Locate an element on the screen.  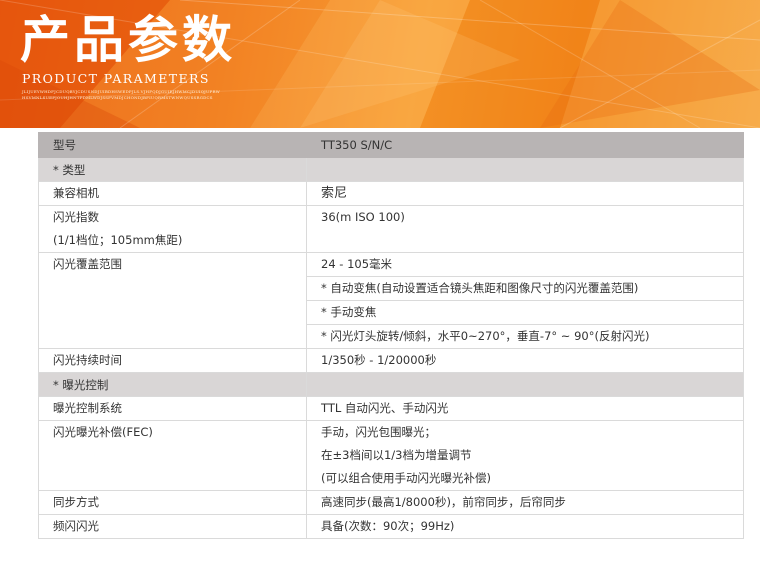
param-label-cell: 频闪闪光 is located at coordinates (172, 526).